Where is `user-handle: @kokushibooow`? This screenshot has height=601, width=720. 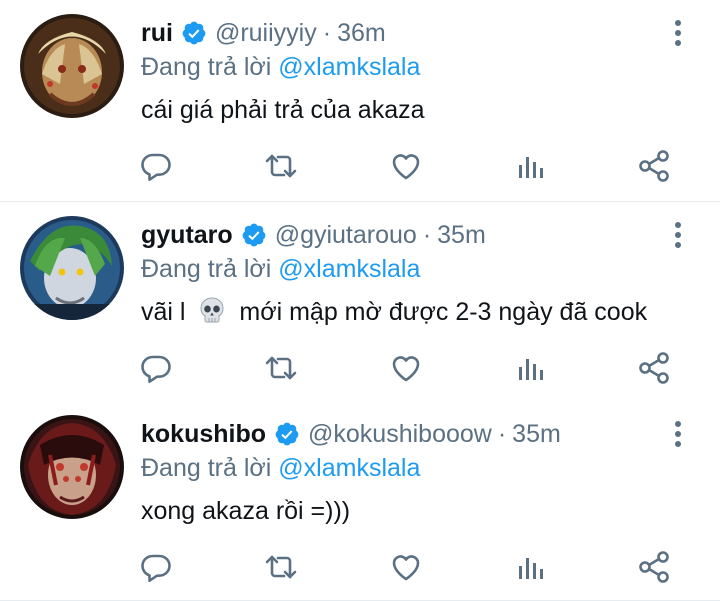
user-handle: @kokushibooow is located at coordinates (400, 434).